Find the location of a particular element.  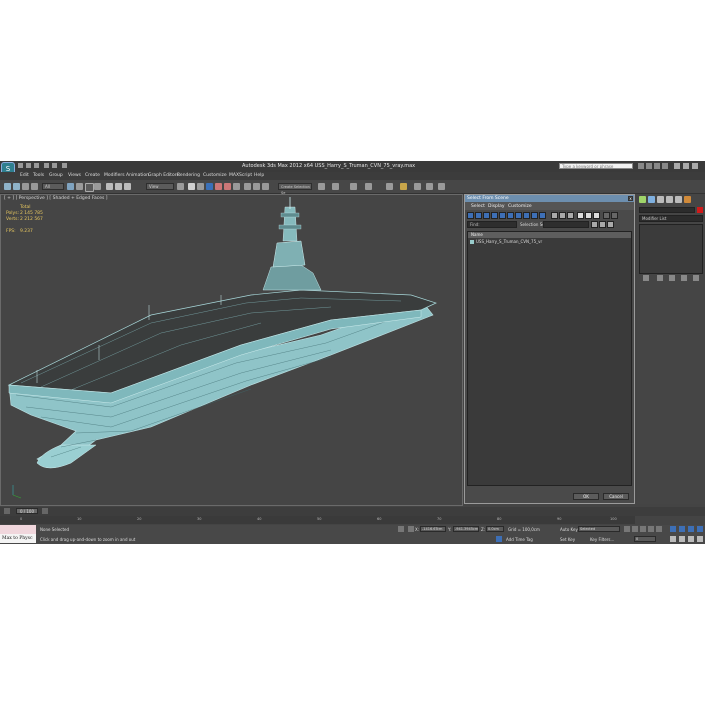

name-column-header: Name is located at coordinates (549, 235).